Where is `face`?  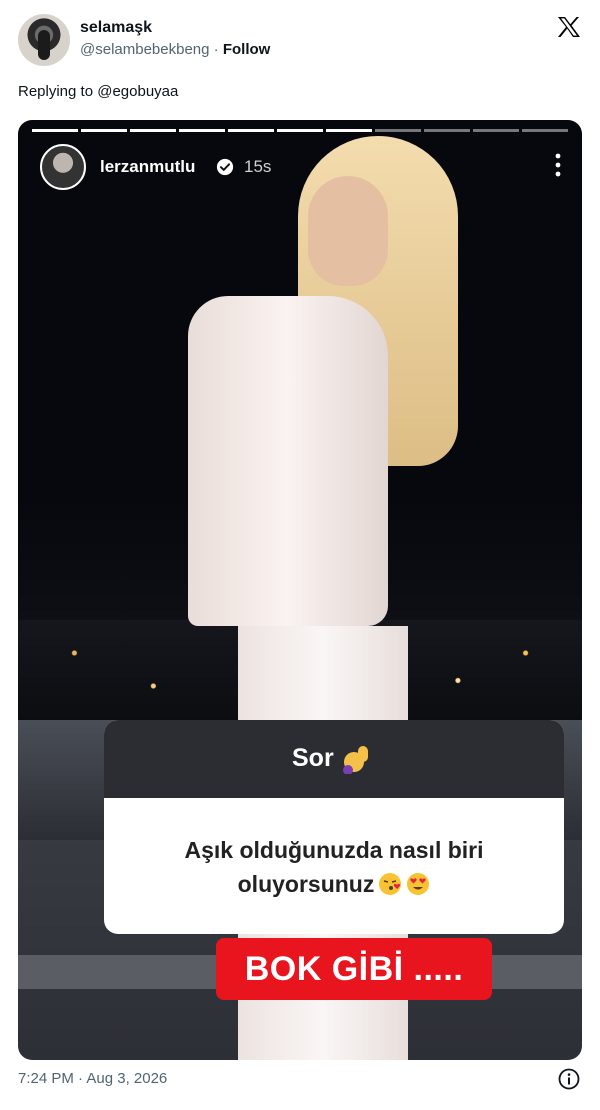 face is located at coordinates (348, 231).